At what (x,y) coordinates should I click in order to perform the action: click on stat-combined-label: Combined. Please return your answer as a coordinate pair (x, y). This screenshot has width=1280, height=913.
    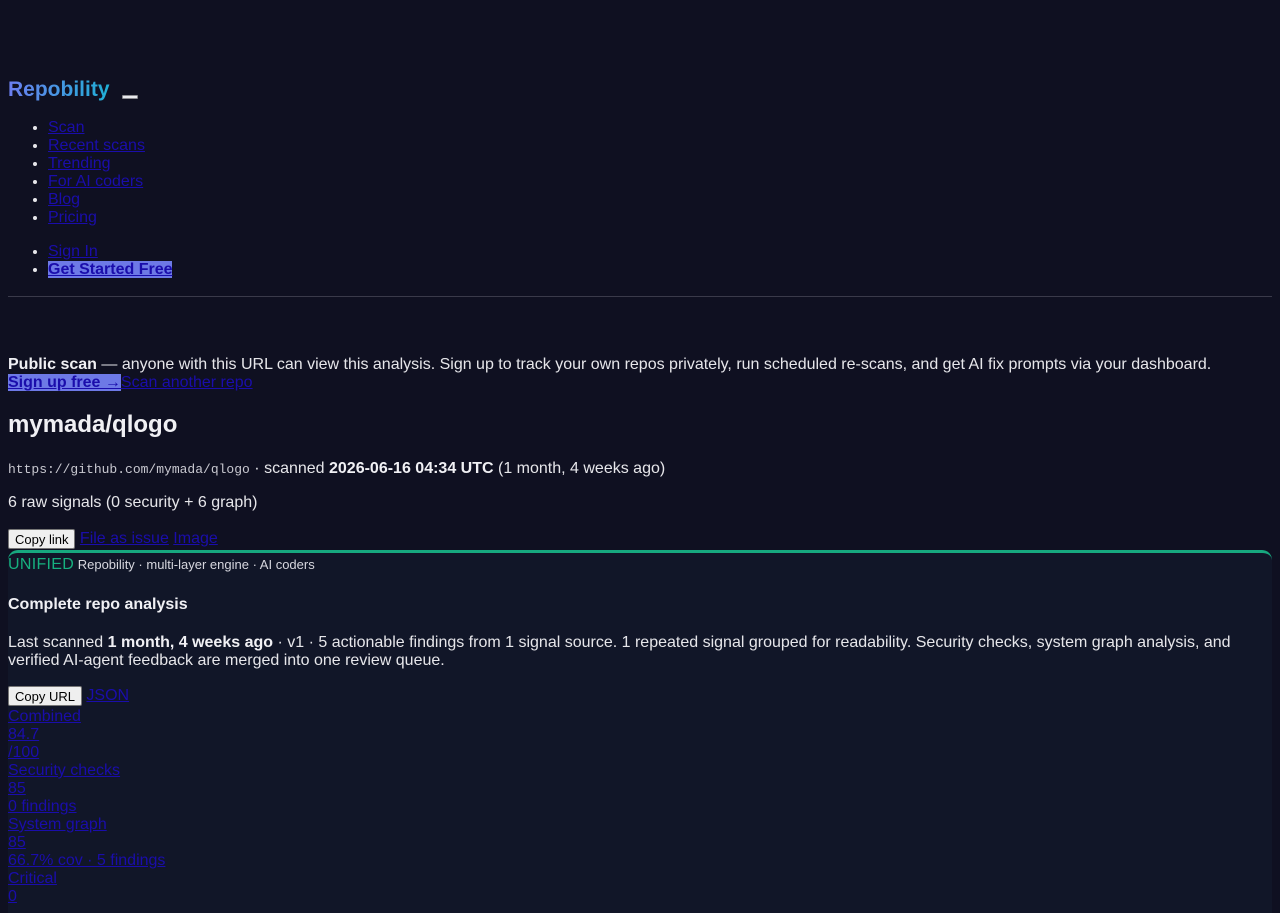
    Looking at the image, I should click on (86, 717).